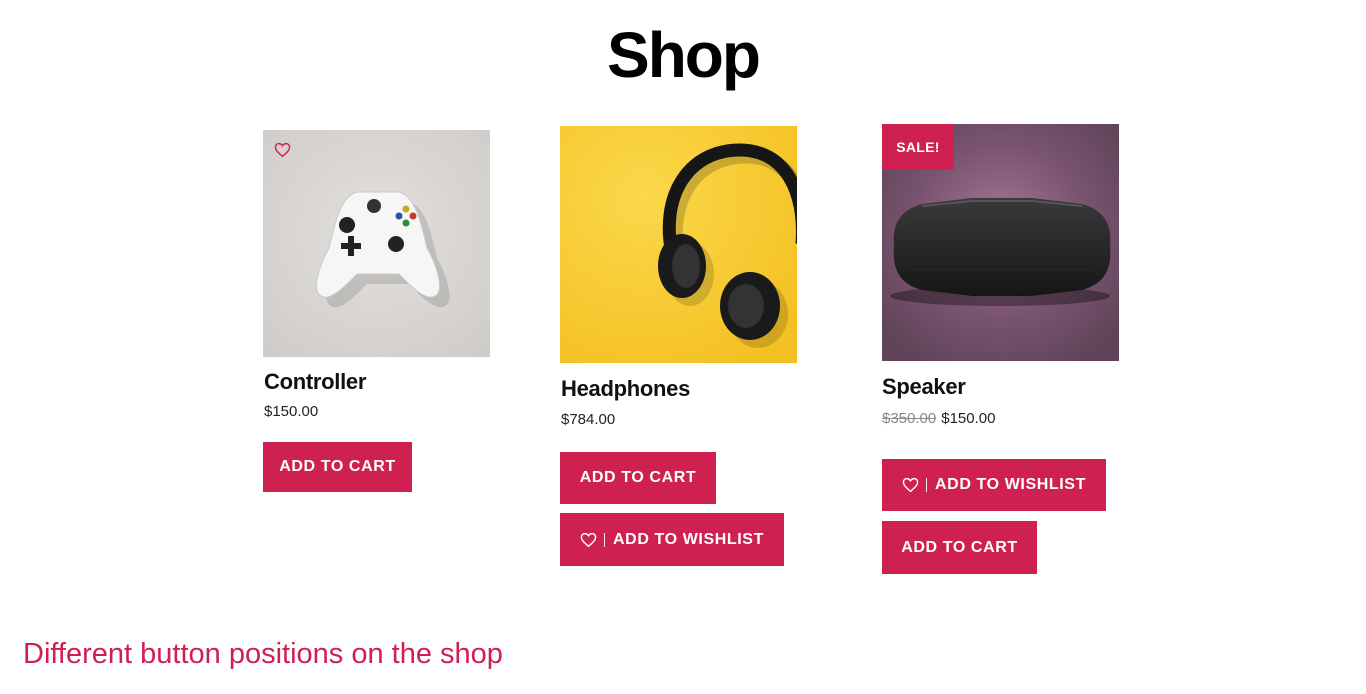 This screenshot has height=694, width=1366. I want to click on product-price: $784.00, so click(588, 419).